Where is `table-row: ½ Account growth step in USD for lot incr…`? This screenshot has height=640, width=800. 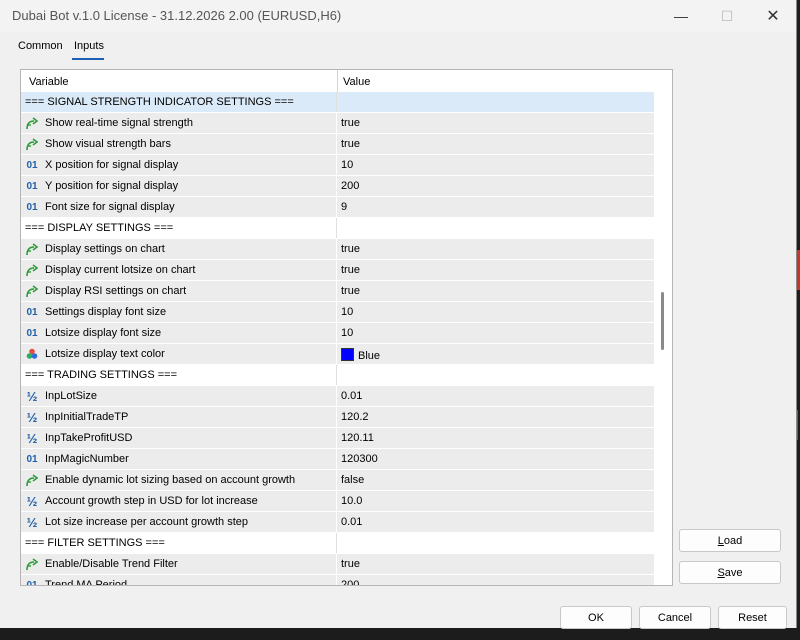
table-row: ½ Account growth step in USD for lot incr… is located at coordinates (337, 501).